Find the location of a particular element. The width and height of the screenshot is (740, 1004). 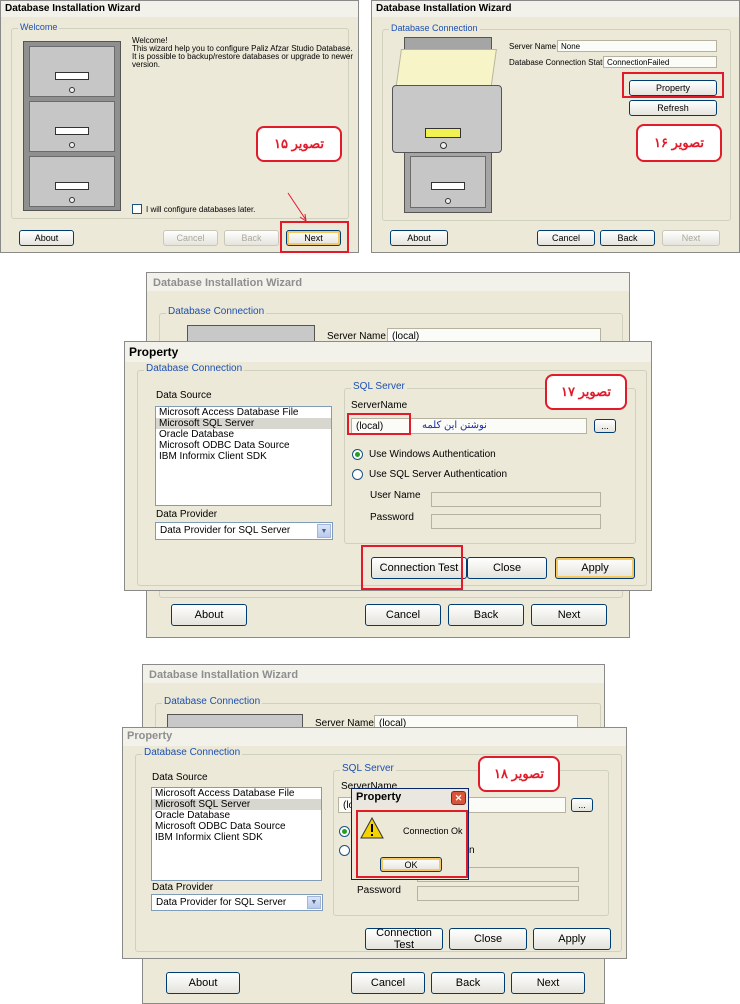

next-highlight is located at coordinates (314, 237).